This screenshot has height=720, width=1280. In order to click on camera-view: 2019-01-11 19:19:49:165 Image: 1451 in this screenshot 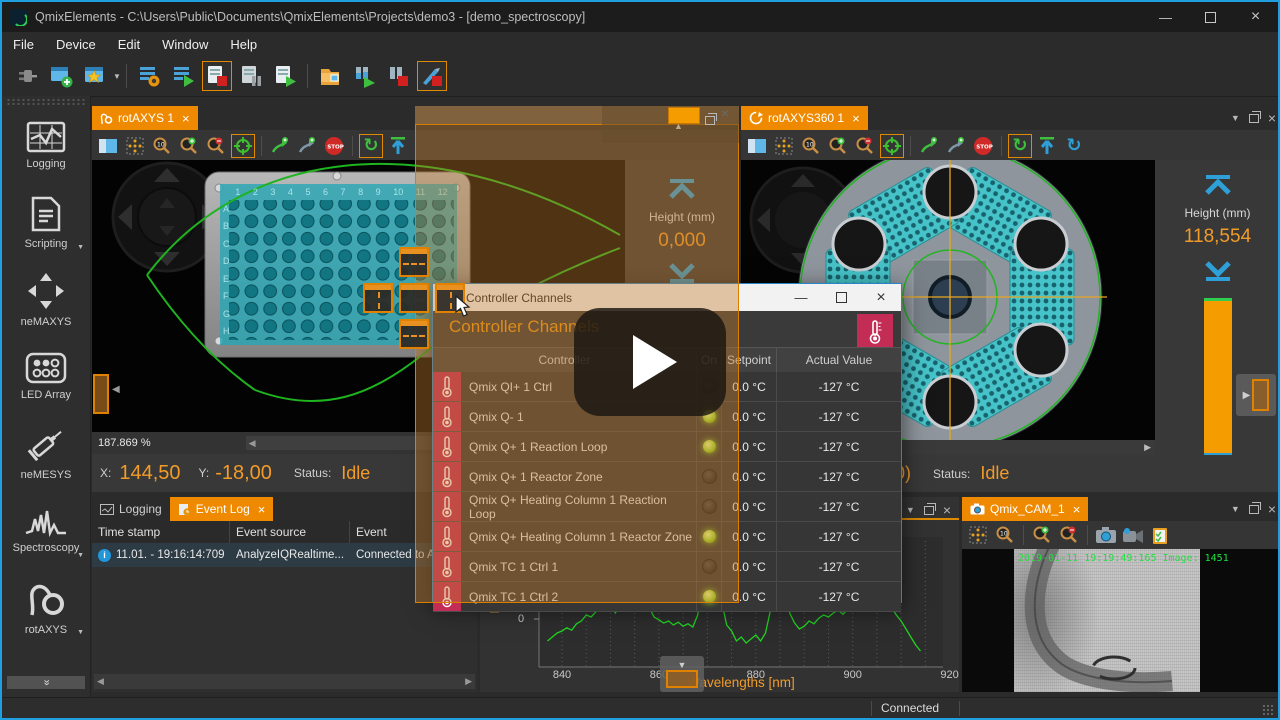, I will do `click(1120, 620)`.